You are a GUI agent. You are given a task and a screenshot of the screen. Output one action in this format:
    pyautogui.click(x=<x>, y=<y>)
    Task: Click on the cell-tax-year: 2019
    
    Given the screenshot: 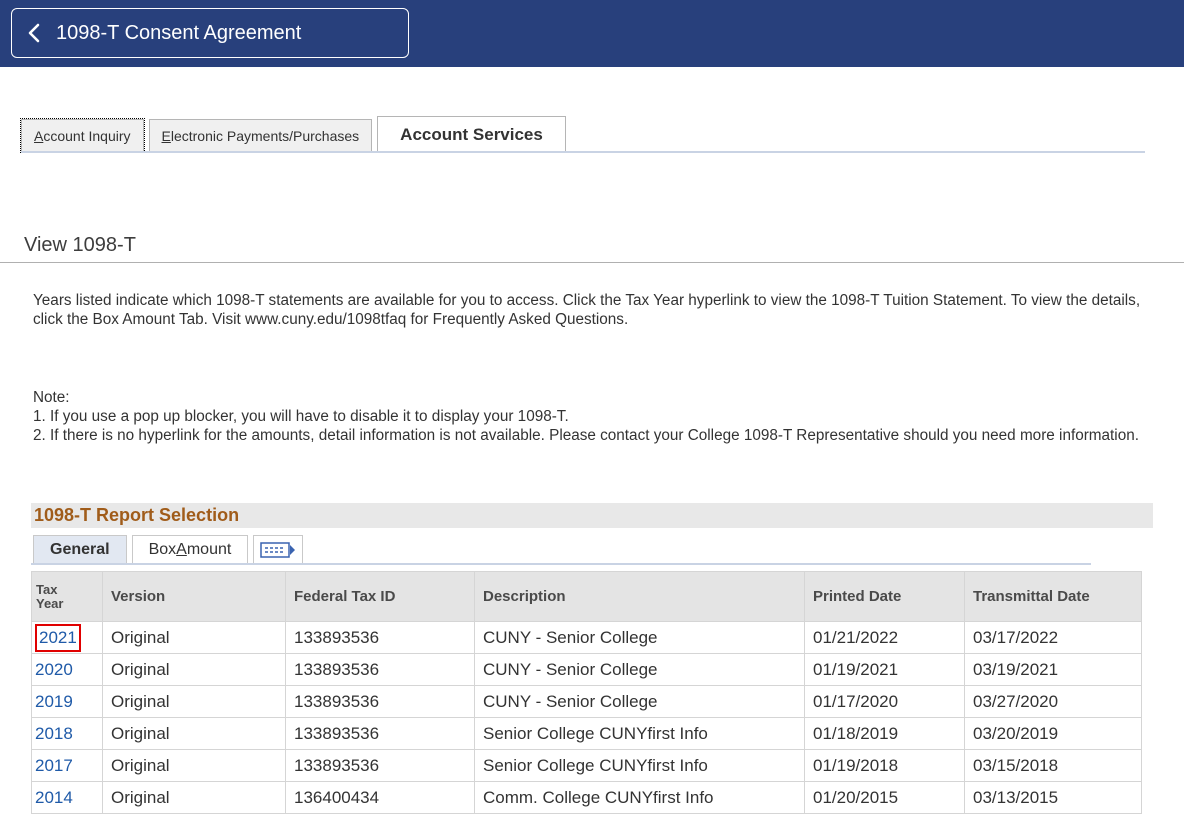 What is the action you would take?
    pyautogui.click(x=67, y=701)
    